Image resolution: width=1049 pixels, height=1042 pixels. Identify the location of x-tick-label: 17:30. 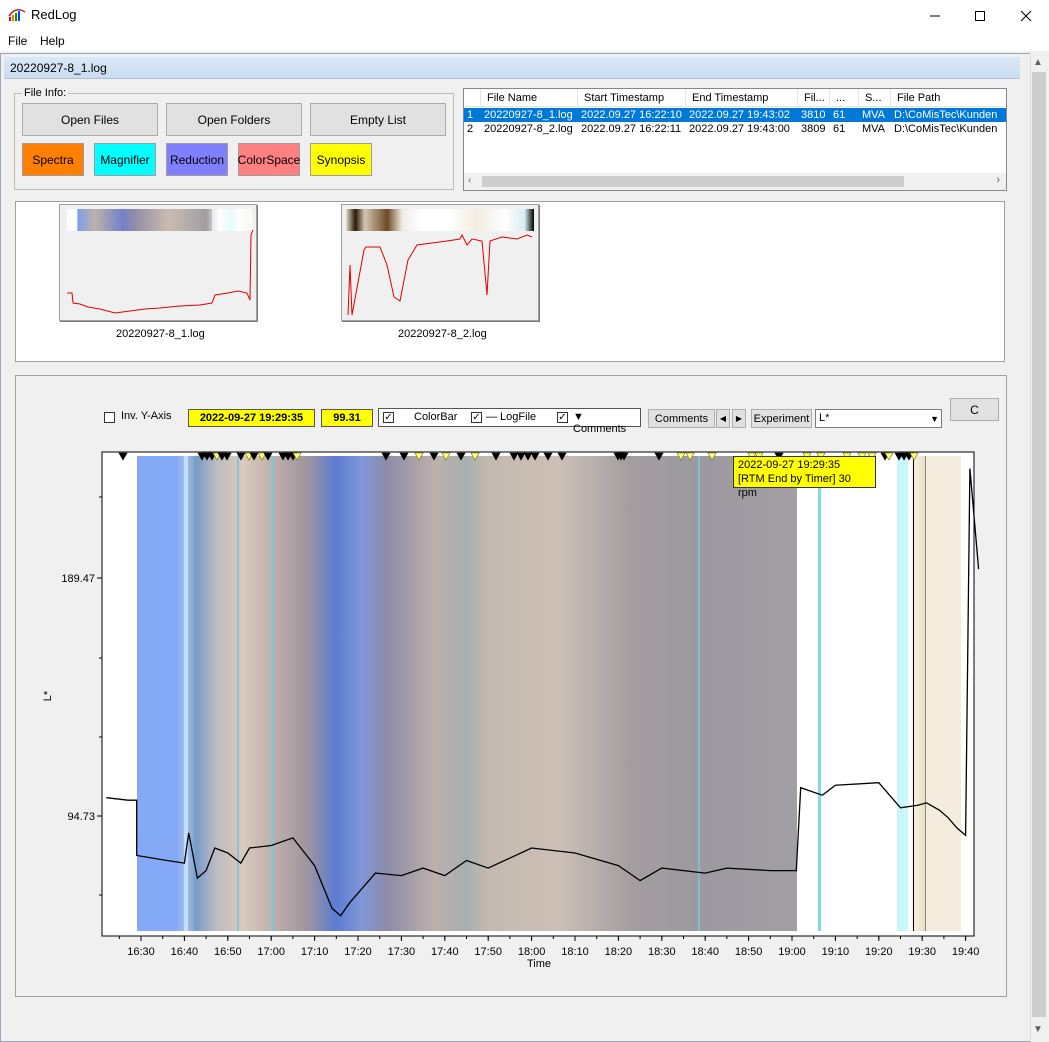
(402, 952).